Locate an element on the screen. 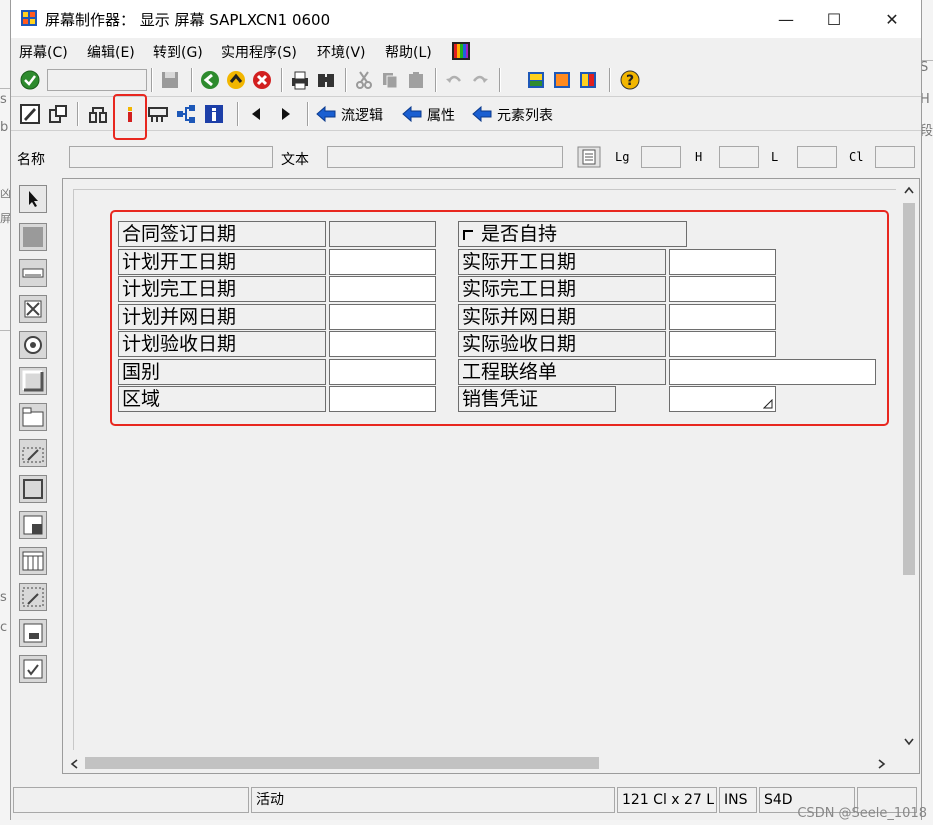 The image size is (933, 825). horizontal-scroll-thumb is located at coordinates (342, 763).